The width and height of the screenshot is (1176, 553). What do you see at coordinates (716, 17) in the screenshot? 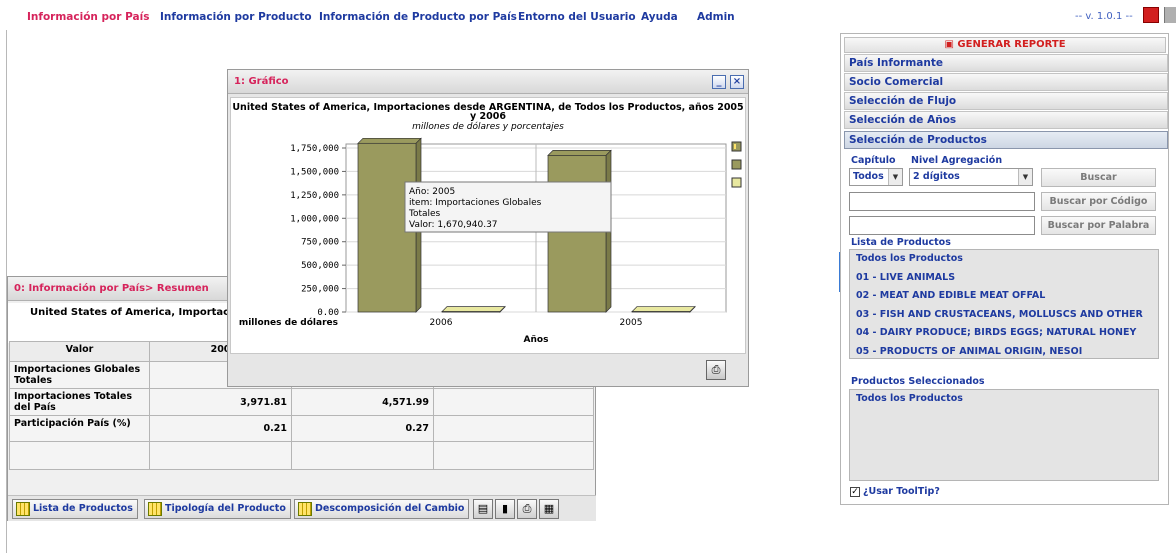
I see `nav-admin: Admin` at bounding box center [716, 17].